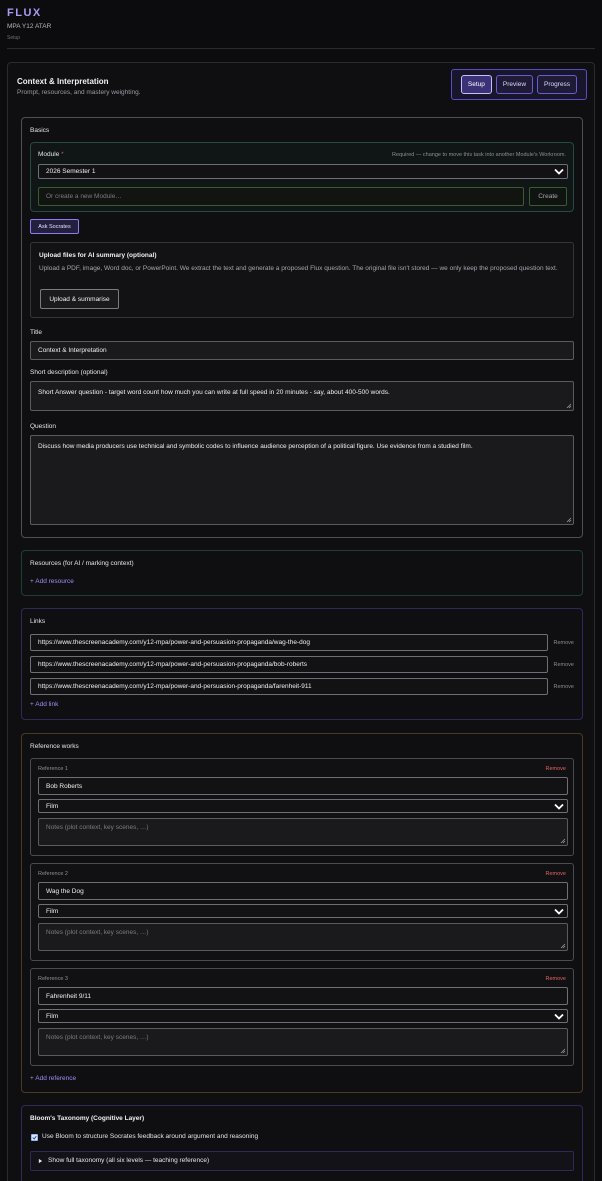  What do you see at coordinates (54, 226) in the screenshot?
I see `ask-socrates-button: Ask Socrates` at bounding box center [54, 226].